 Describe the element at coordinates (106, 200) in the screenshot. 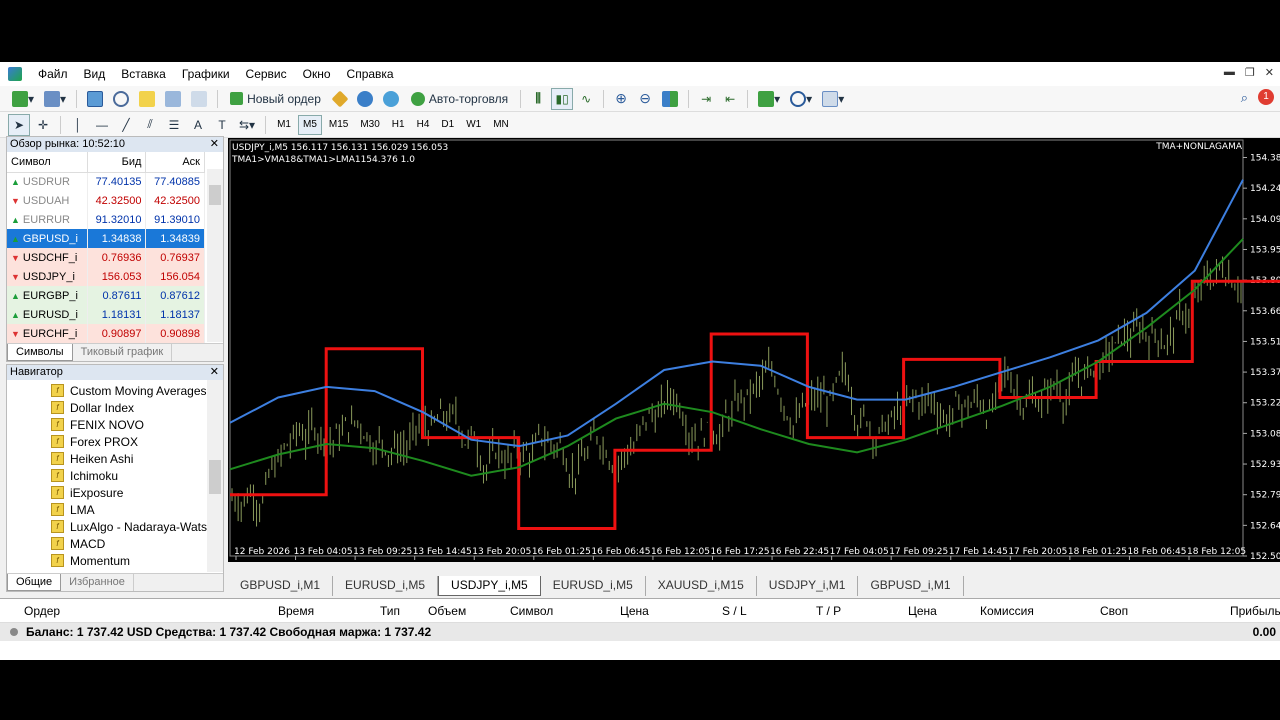

I see `table-row: ▼ USDUAH 42.32500 42.32500` at that location.